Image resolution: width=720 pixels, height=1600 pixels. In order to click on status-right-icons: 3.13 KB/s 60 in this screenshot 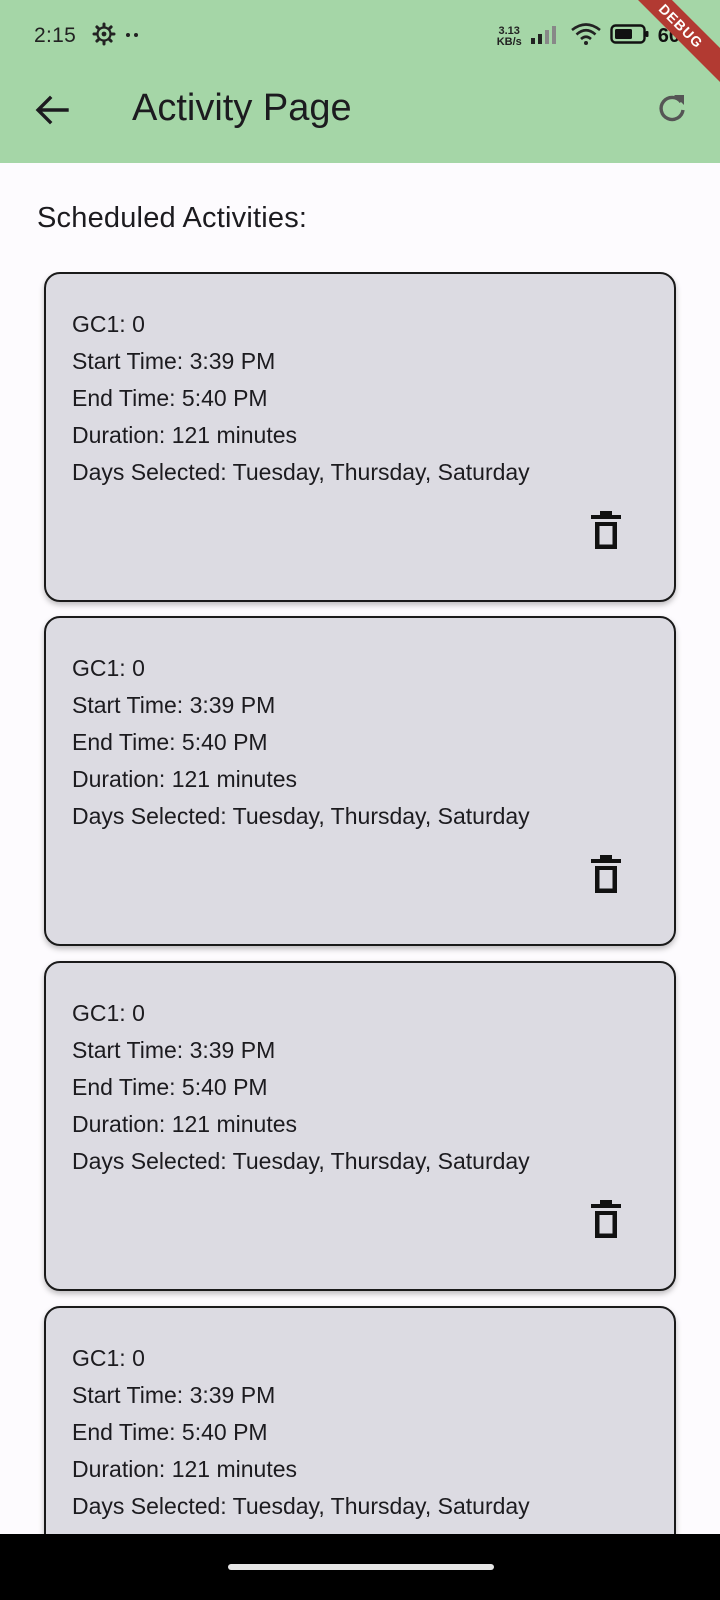, I will do `click(588, 36)`.